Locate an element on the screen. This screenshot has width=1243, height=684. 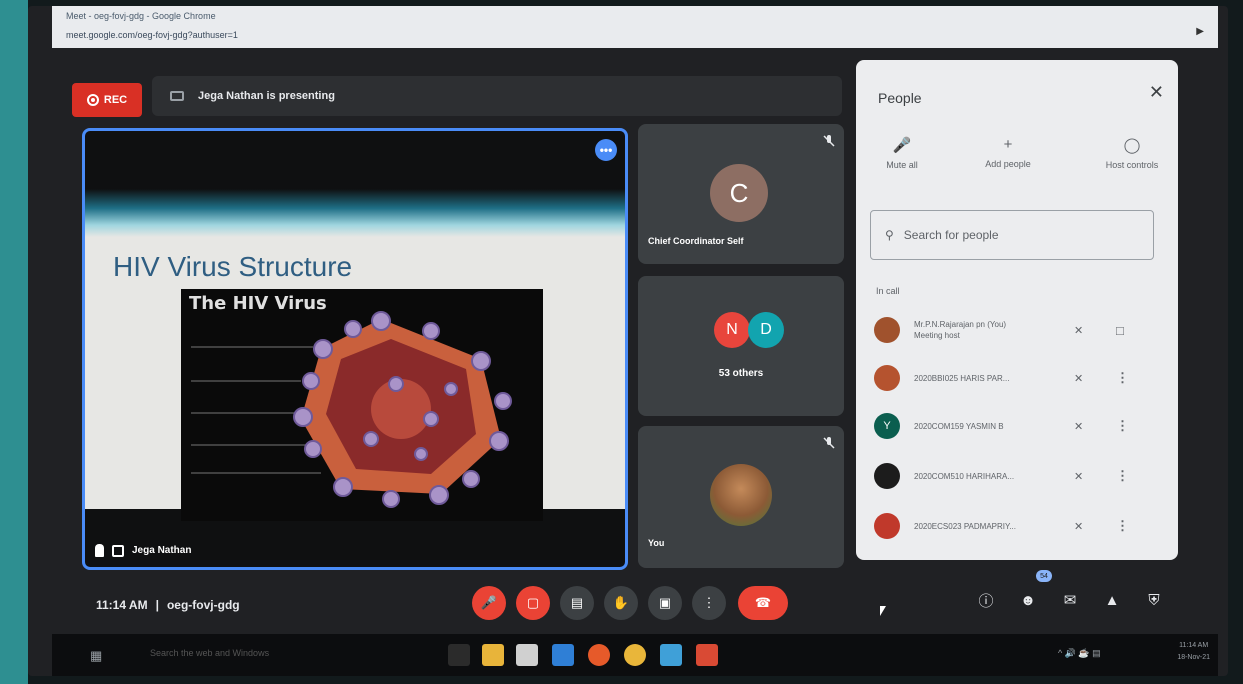
firefox-icon is located at coordinates (599, 655).